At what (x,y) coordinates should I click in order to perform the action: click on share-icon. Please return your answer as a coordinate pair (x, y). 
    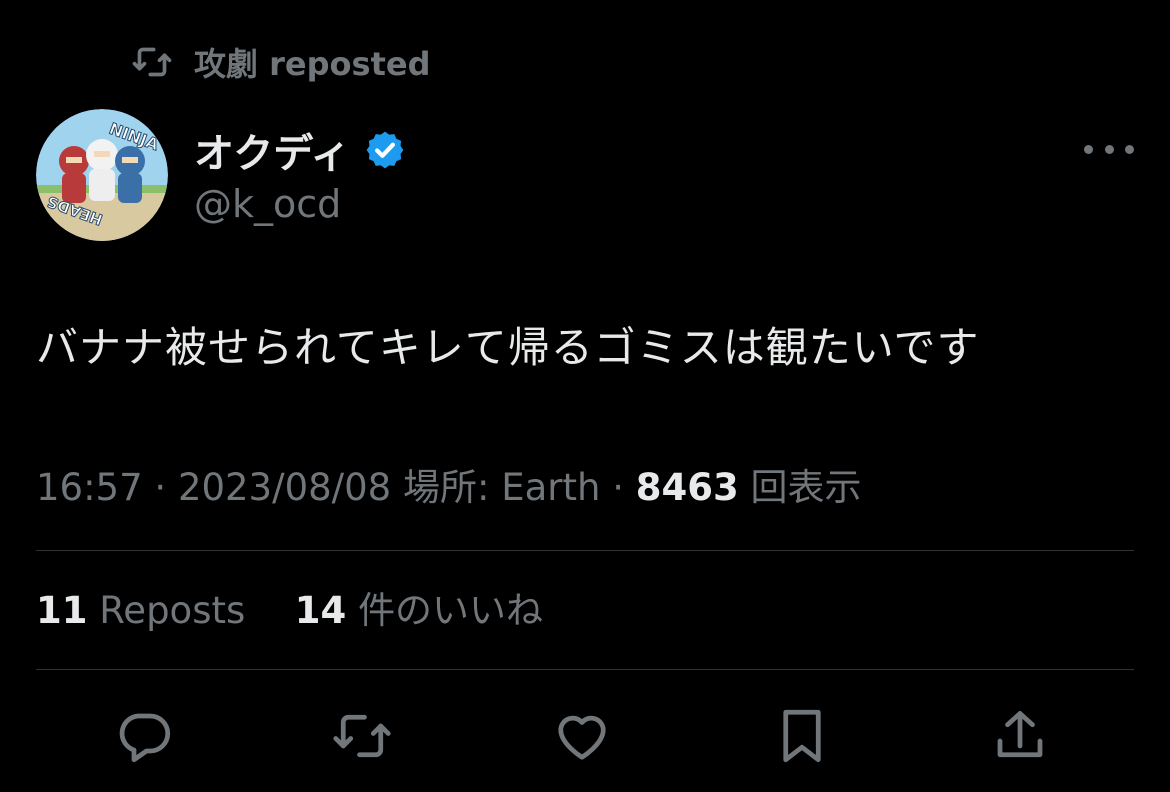
    Looking at the image, I should click on (1020, 734).